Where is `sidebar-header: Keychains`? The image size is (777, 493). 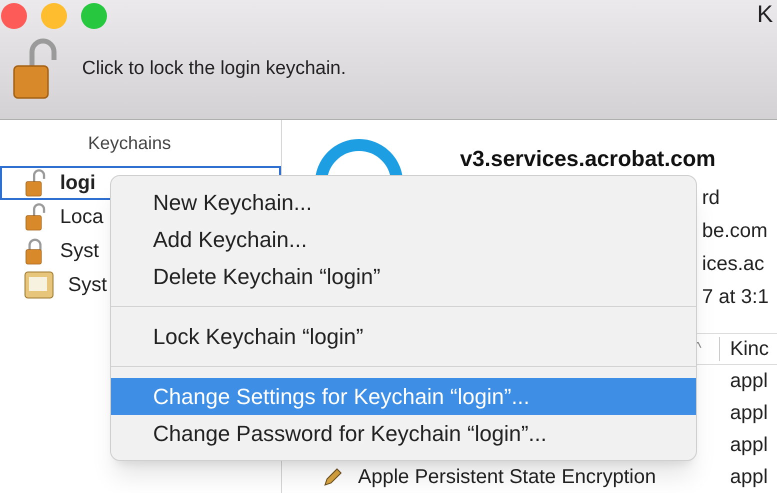 sidebar-header: Keychains is located at coordinates (129, 143).